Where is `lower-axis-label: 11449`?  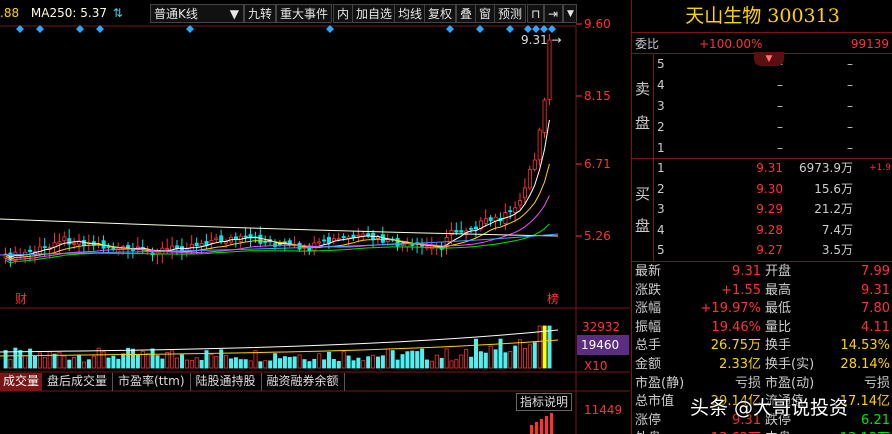
lower-axis-label: 11449 is located at coordinates (603, 410).